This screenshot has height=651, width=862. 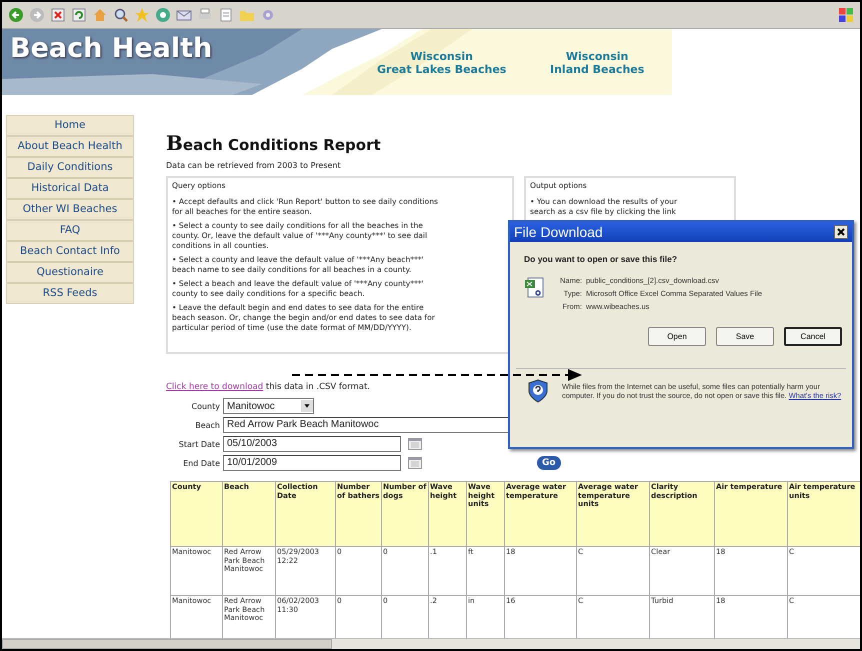 I want to click on field-label: County, so click(x=205, y=406).